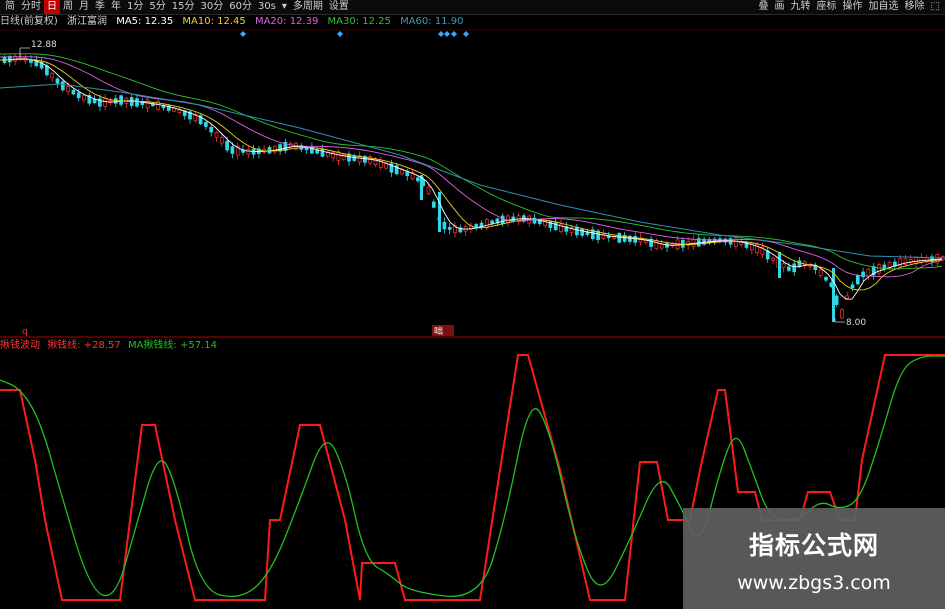 The height and width of the screenshot is (609, 945). What do you see at coordinates (856, 323) in the screenshot?
I see `low-price-label: 8.00` at bounding box center [856, 323].